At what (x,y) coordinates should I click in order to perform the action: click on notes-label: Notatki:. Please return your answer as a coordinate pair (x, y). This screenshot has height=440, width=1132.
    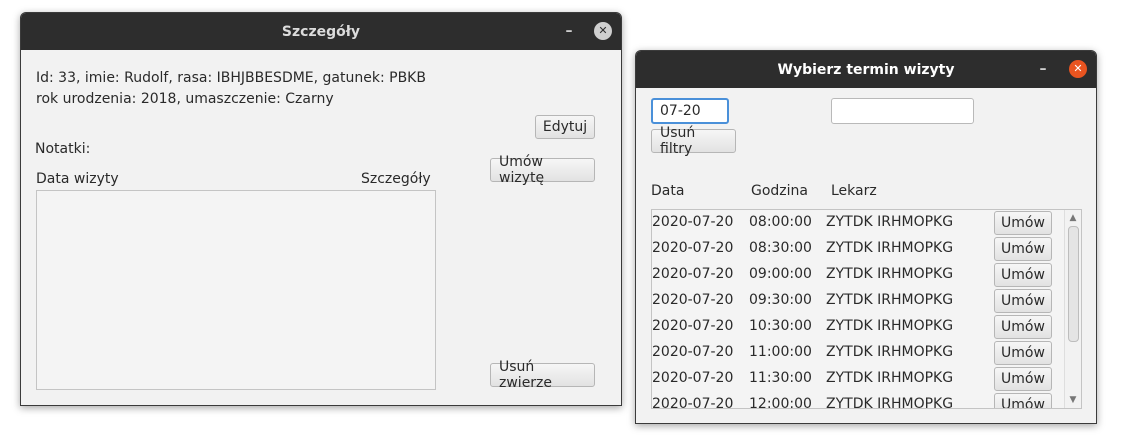
    Looking at the image, I should click on (63, 149).